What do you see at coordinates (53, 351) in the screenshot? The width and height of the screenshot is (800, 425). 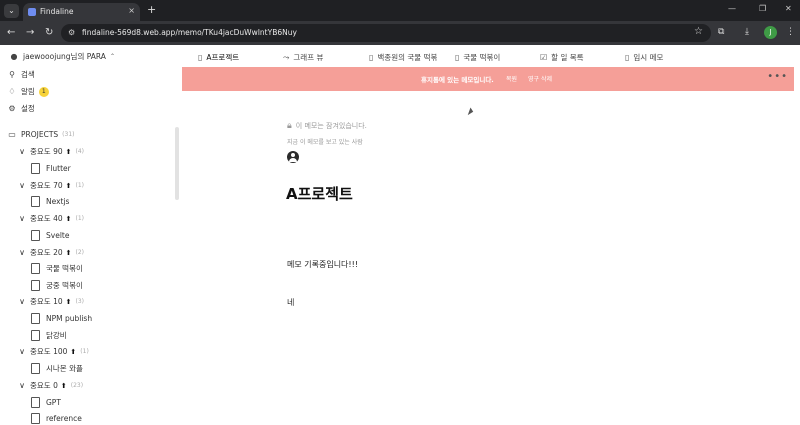 I see `group-header: ∨ 중요도 100 ⬆ (1)` at bounding box center [53, 351].